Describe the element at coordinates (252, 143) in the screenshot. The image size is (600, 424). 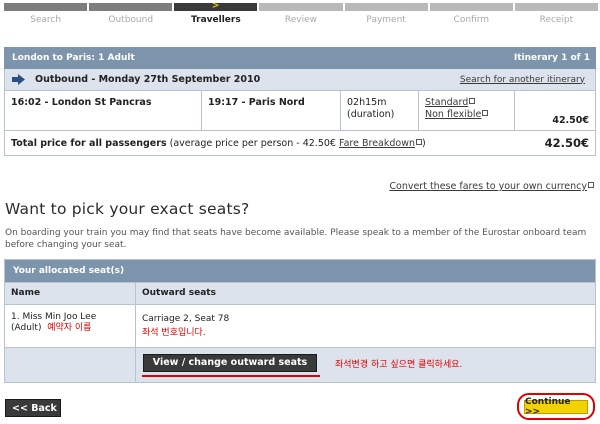
I see `total-note: (average price per person - 42.50€` at that location.